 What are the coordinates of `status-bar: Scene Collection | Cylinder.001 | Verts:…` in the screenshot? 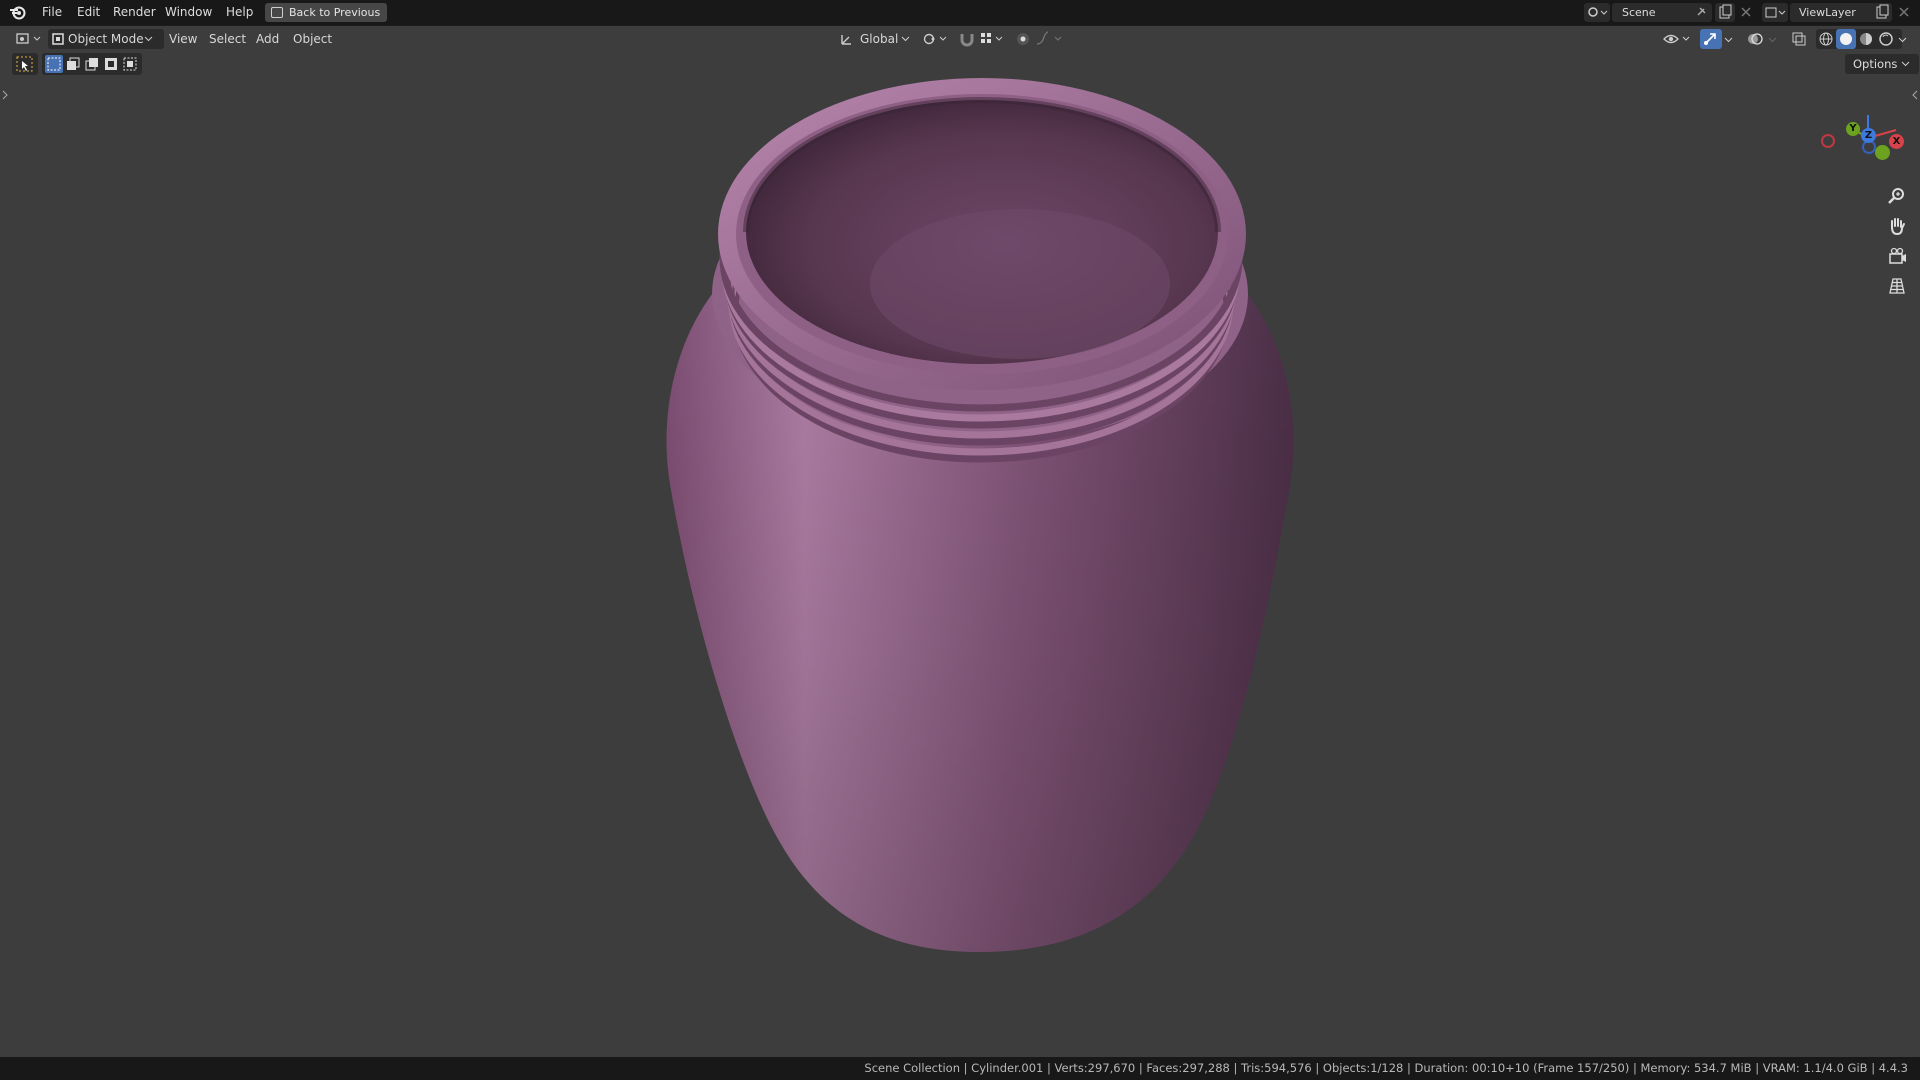 It's located at (960, 1068).